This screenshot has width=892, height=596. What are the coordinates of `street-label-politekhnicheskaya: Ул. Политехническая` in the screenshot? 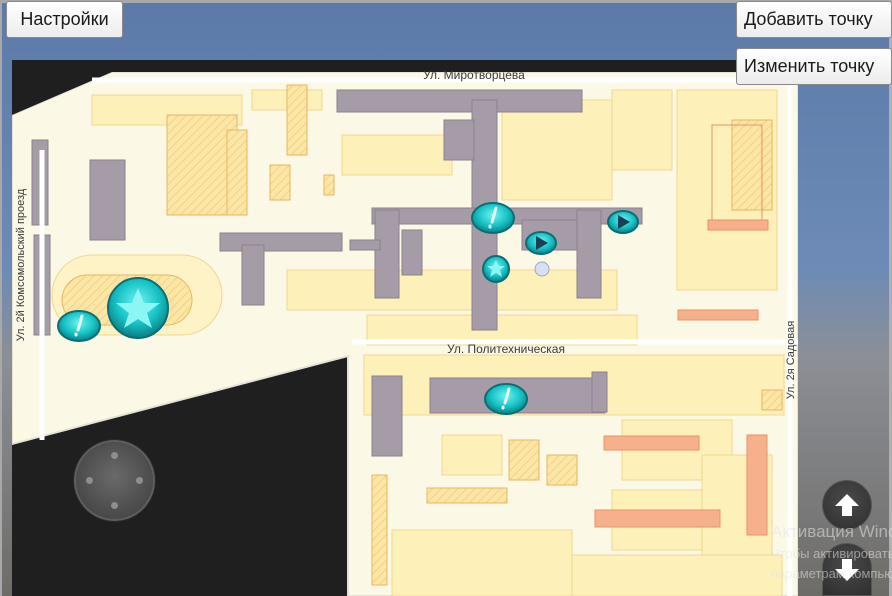 It's located at (506, 349).